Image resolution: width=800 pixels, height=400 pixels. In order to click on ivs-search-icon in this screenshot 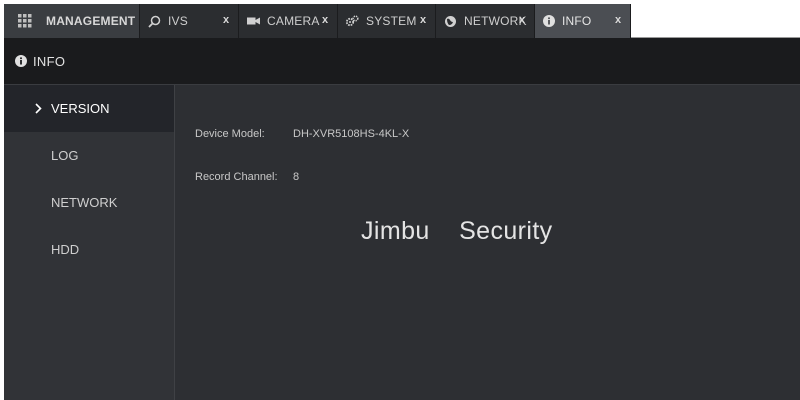, I will do `click(154, 21)`.